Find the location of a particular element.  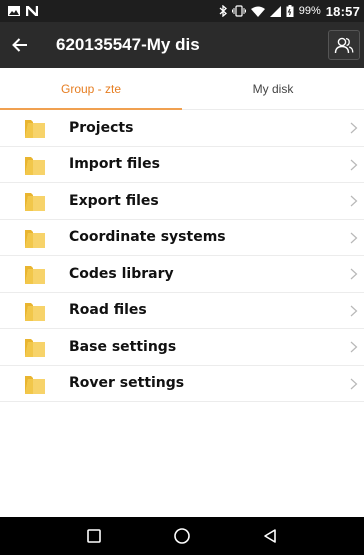

users-icon is located at coordinates (344, 45).